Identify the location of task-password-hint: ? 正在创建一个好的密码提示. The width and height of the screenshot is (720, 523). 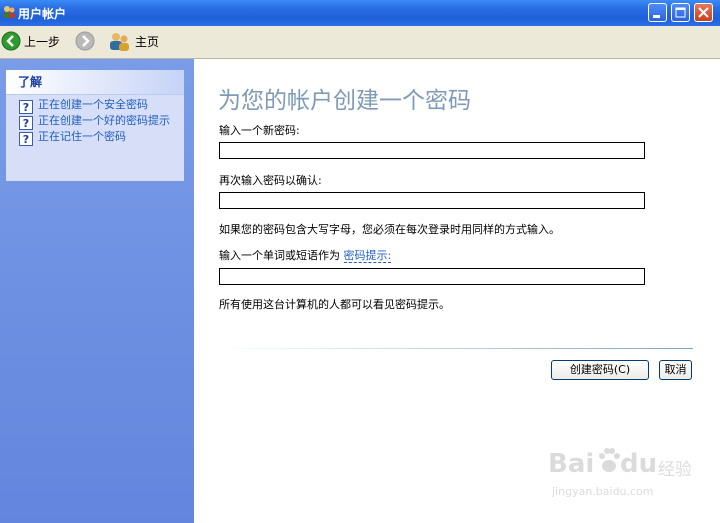
(92, 122).